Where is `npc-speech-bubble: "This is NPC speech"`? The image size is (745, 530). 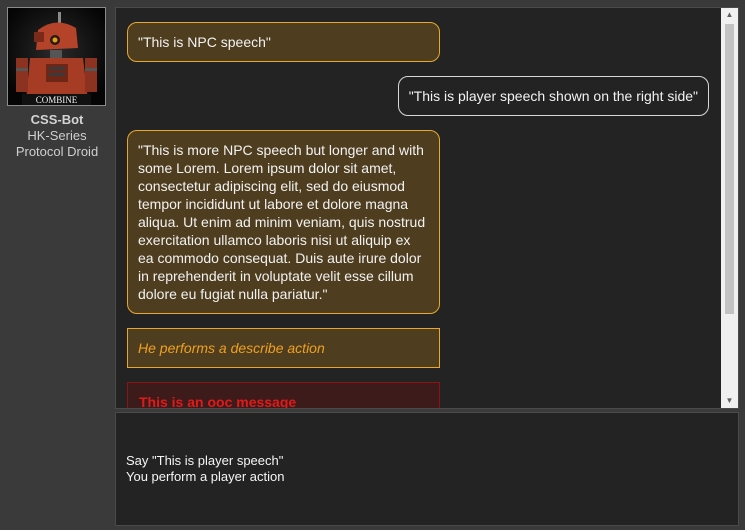 npc-speech-bubble: "This is NPC speech" is located at coordinates (283, 42).